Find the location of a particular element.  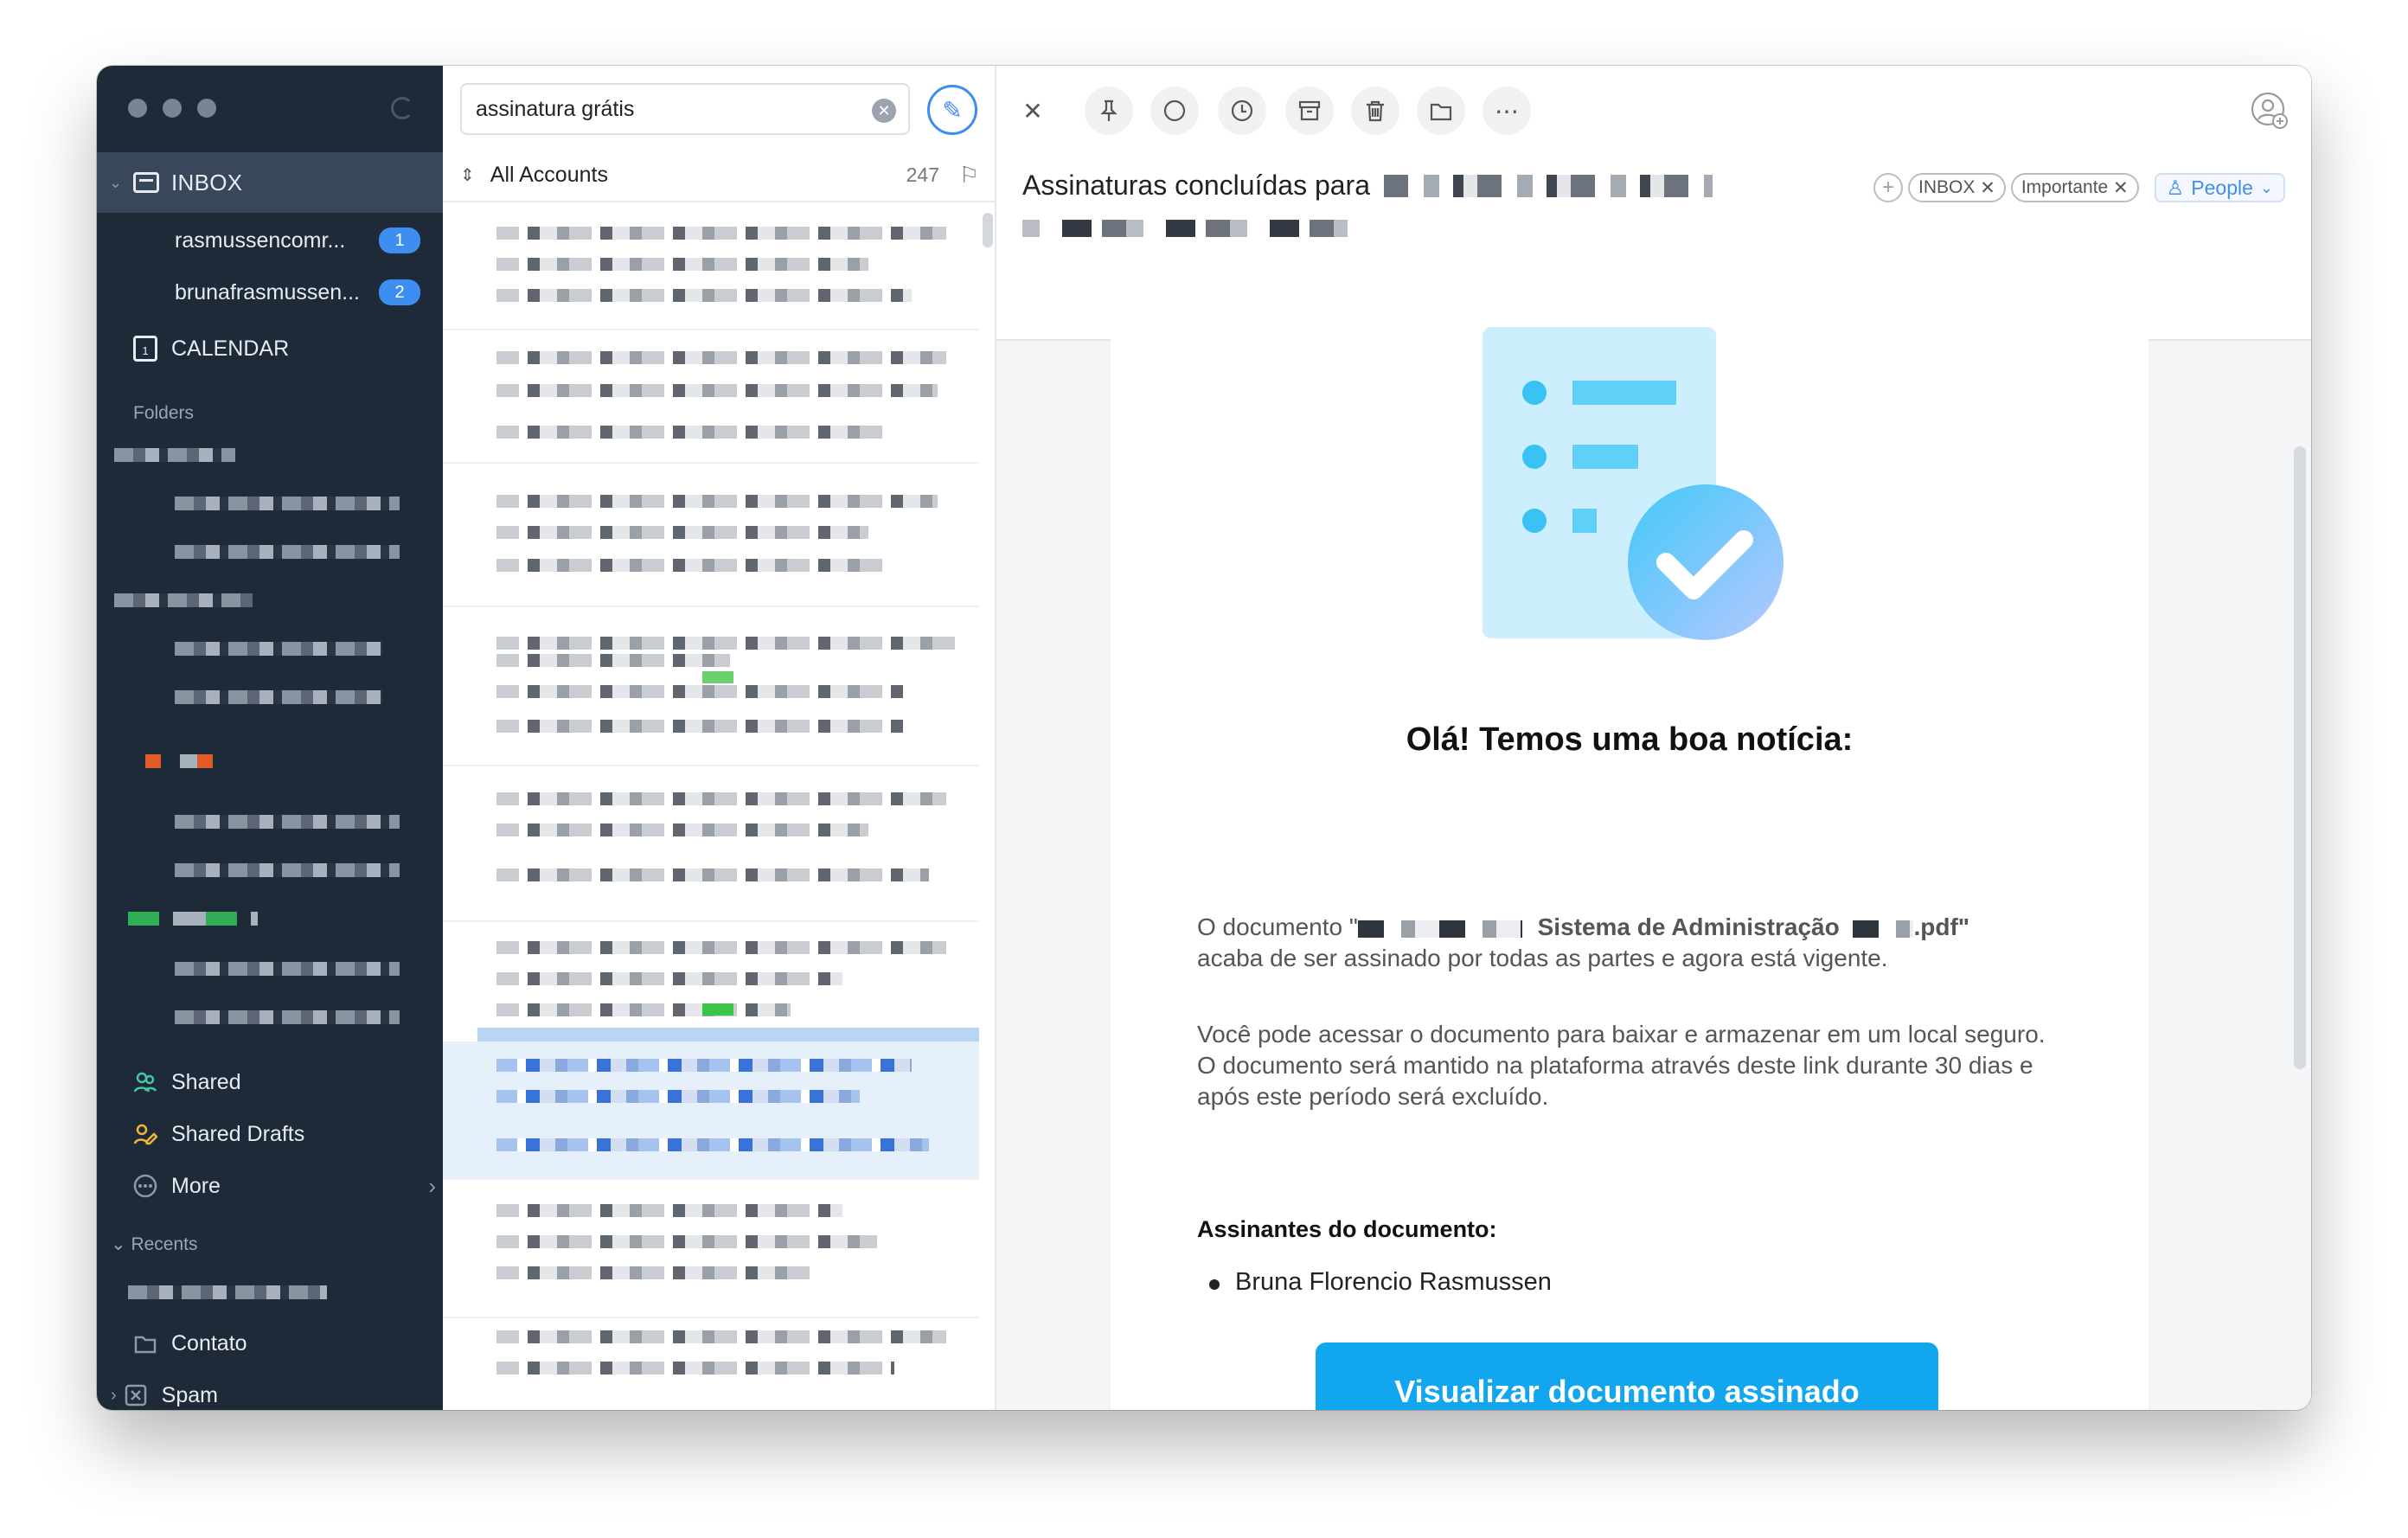

more-actions-icon: ⋯ is located at coordinates (1507, 111).